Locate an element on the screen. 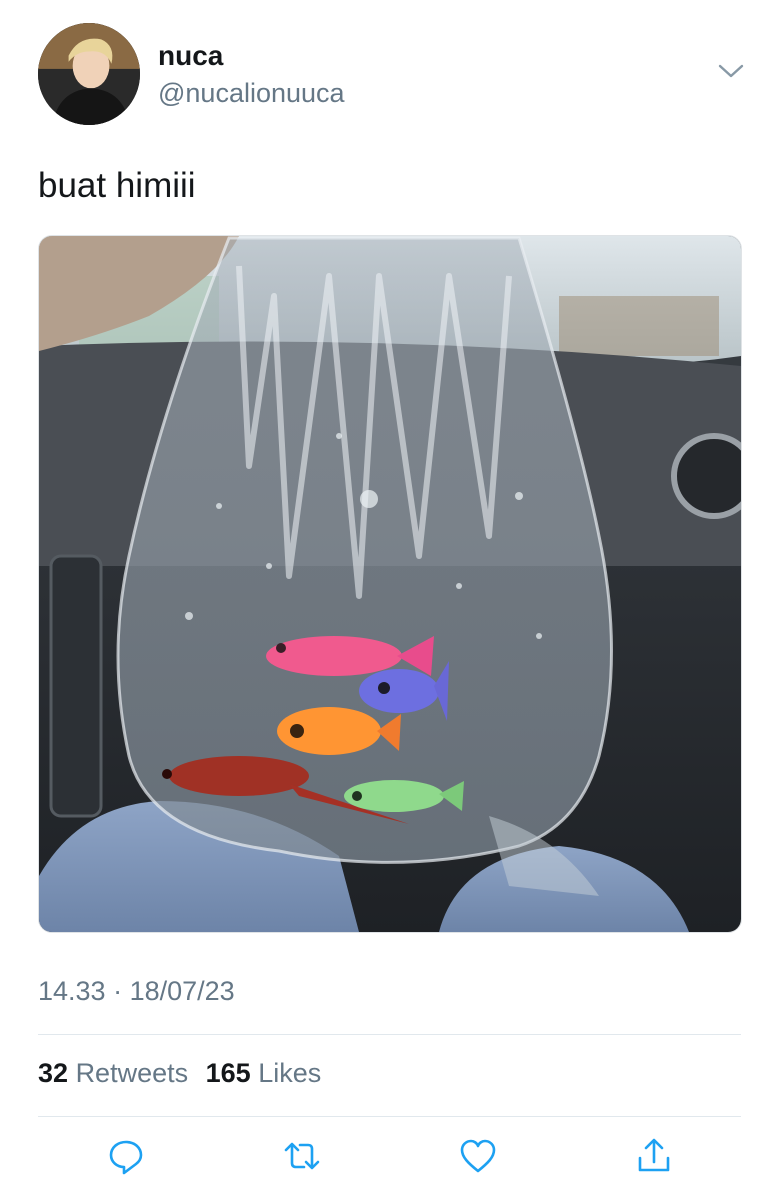 This screenshot has height=1200, width=779. author-handle: @nucalionuuca is located at coordinates (251, 93).